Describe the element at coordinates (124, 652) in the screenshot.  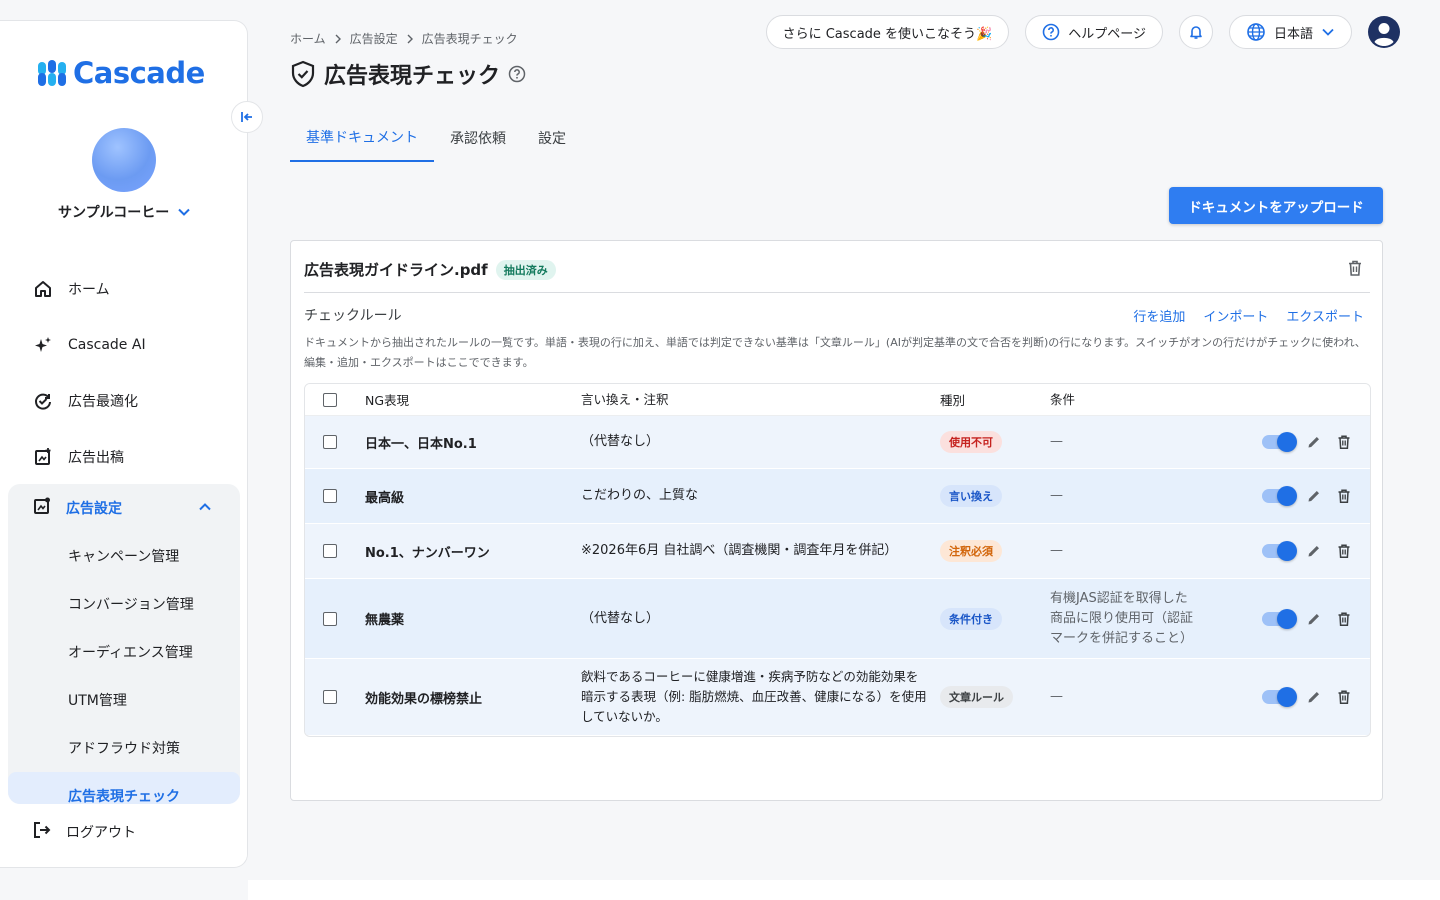
I see `sidebar-subitem-audience: オーディエンス管理` at that location.